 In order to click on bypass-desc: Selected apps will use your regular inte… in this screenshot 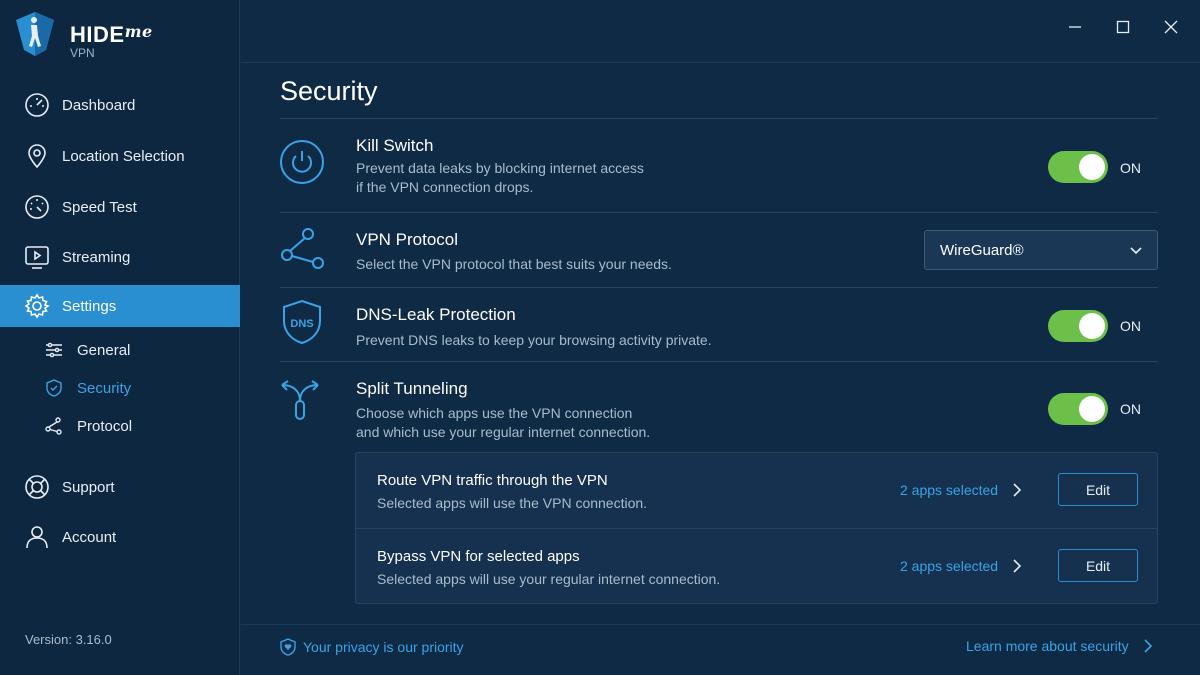, I will do `click(549, 579)`.